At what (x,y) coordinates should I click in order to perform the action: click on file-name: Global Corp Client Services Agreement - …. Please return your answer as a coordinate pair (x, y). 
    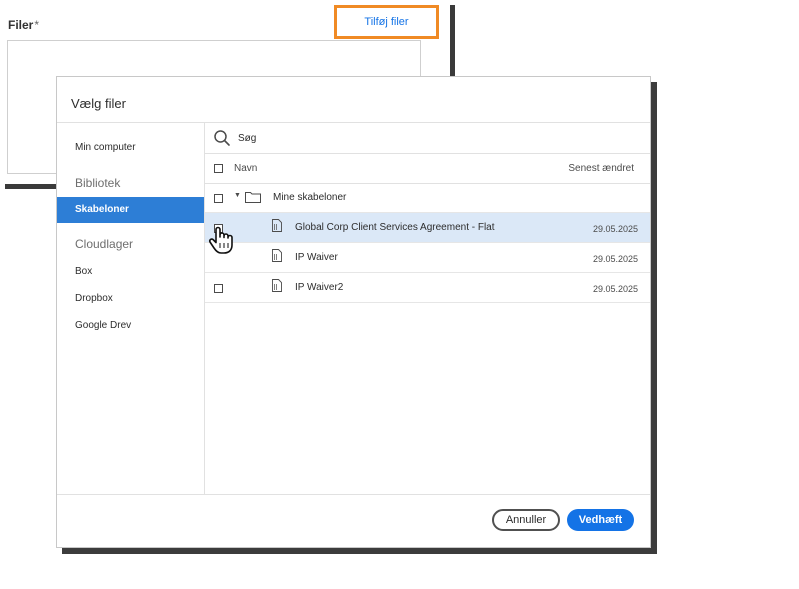
    Looking at the image, I should click on (395, 227).